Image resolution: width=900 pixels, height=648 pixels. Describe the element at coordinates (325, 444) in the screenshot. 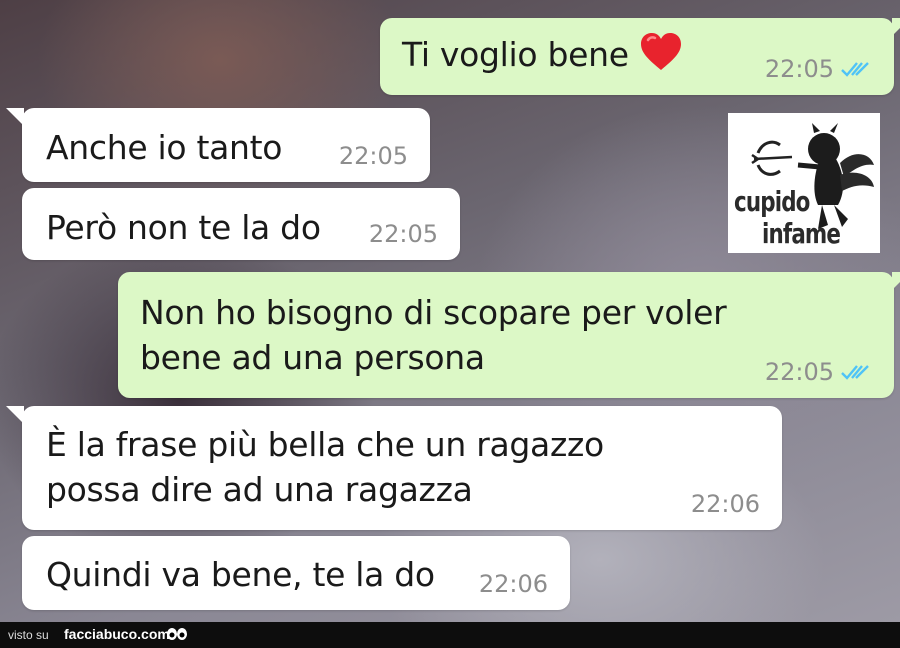

I see `message-text-line: È la frase più bella che un ragazzo` at that location.